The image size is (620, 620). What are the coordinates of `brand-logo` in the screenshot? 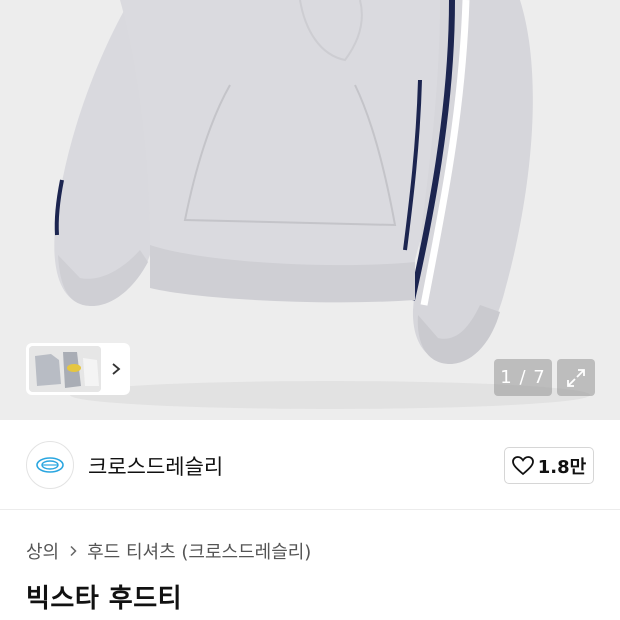 It's located at (50, 465).